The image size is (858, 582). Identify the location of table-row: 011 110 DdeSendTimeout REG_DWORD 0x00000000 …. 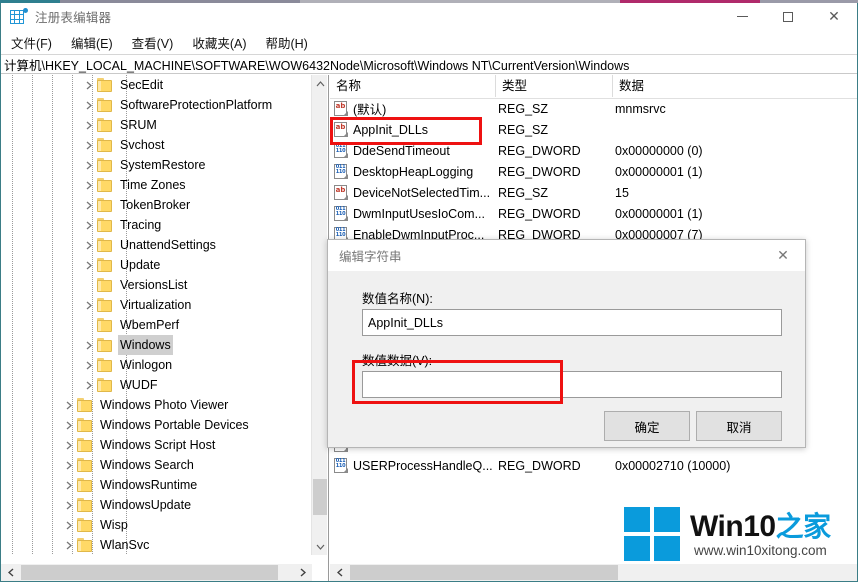
(593, 150).